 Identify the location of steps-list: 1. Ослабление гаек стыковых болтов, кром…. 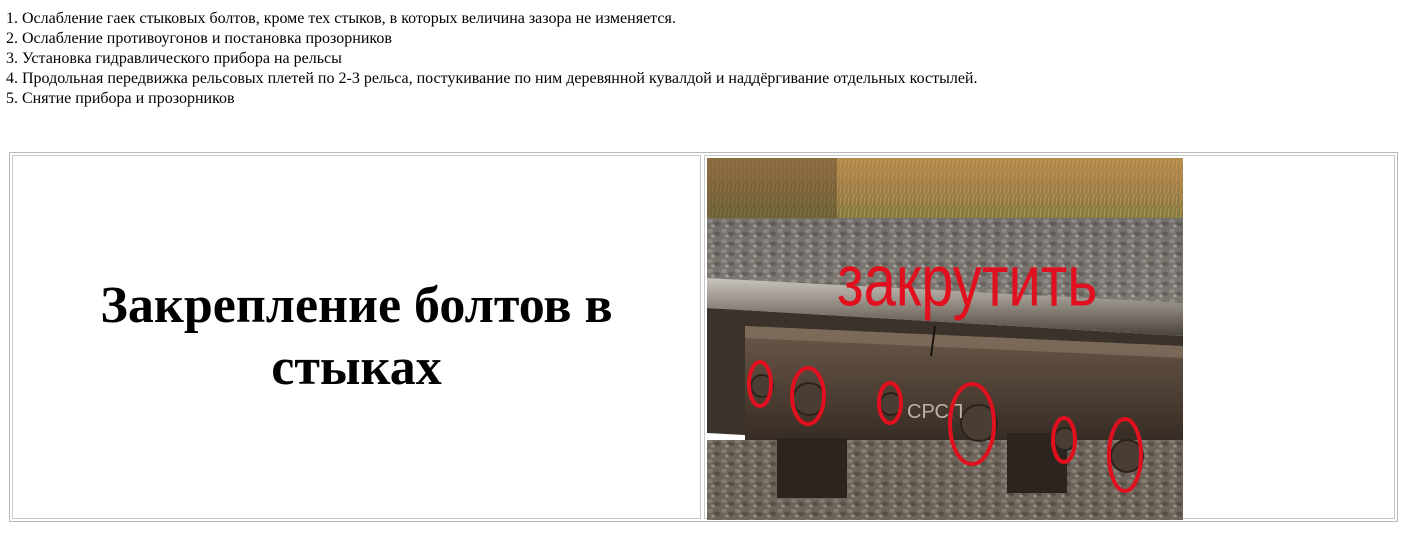
(491, 59).